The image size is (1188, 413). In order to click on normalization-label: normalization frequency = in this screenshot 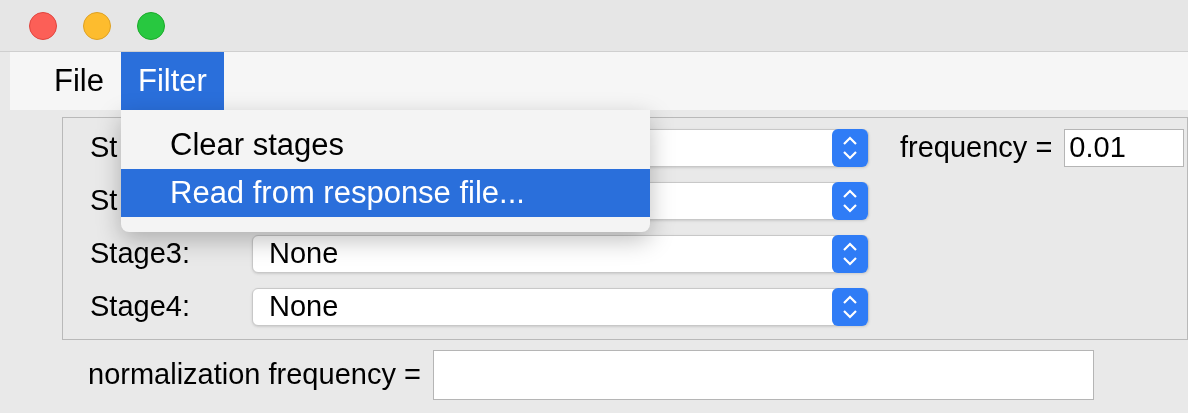, I will do `click(254, 375)`.